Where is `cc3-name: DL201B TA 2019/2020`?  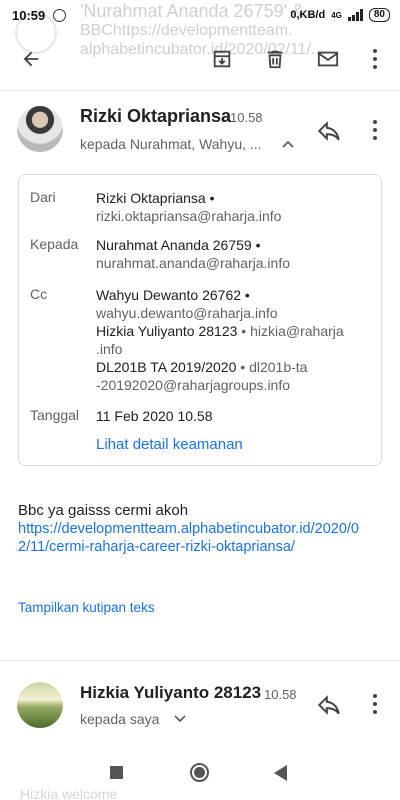
cc3-name: DL201B TA 2019/2020 is located at coordinates (166, 367).